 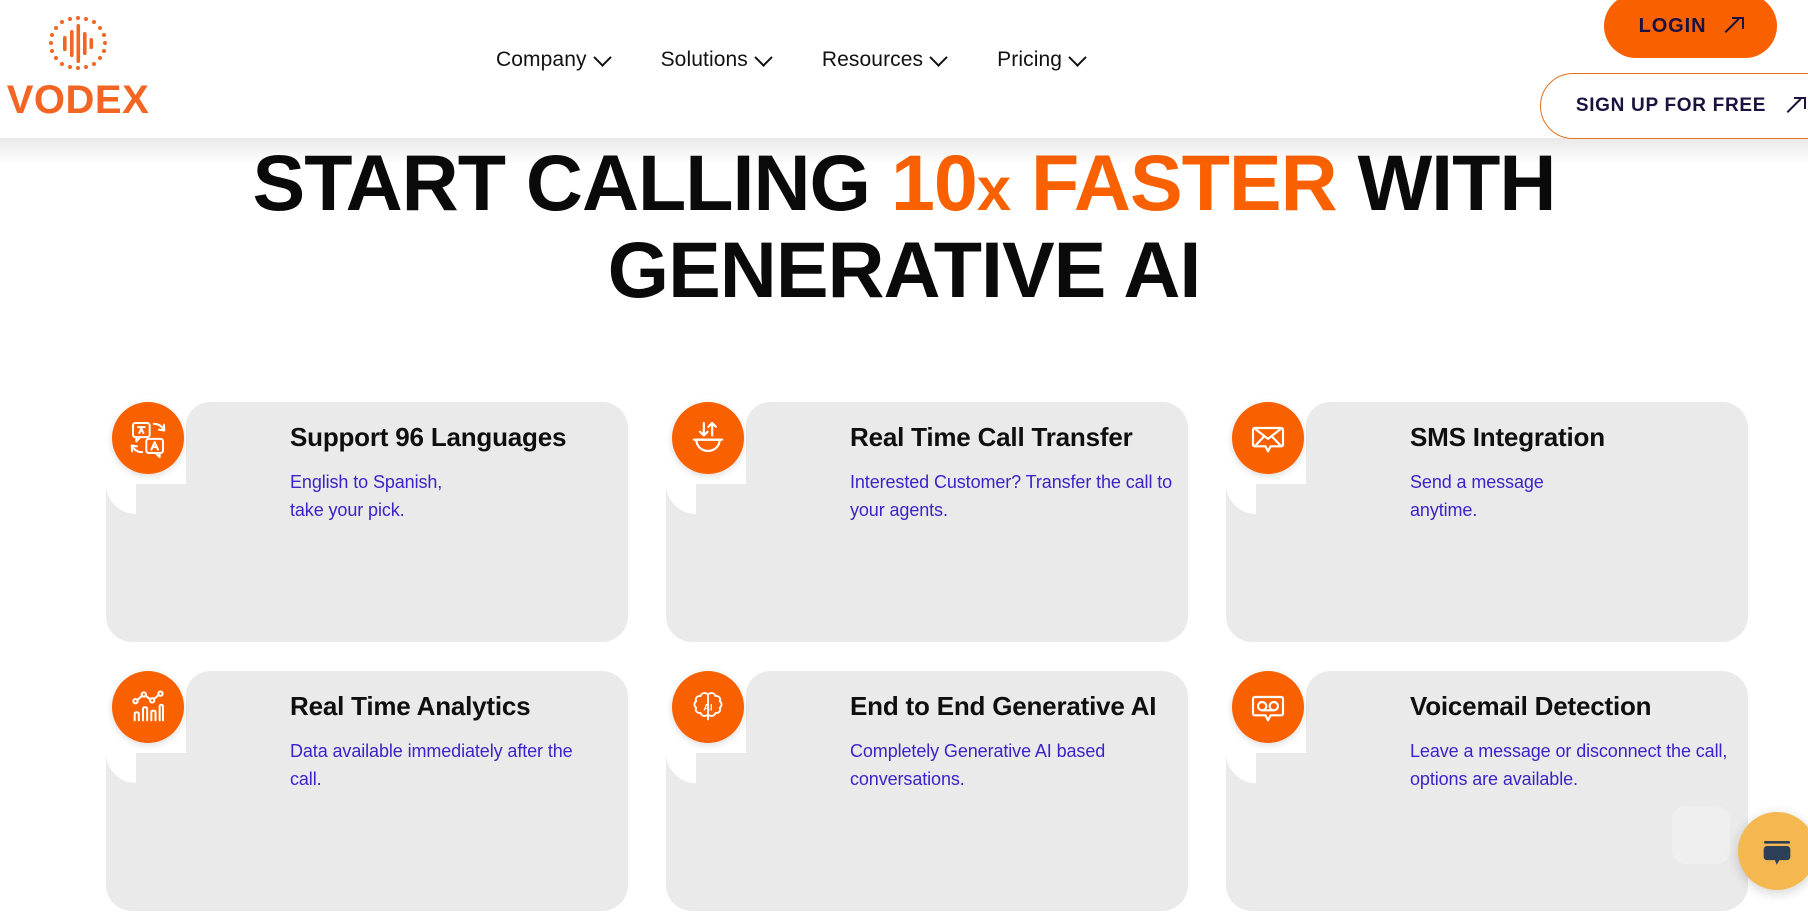 I want to click on login-button-label: LOGIN, so click(x=1672, y=25).